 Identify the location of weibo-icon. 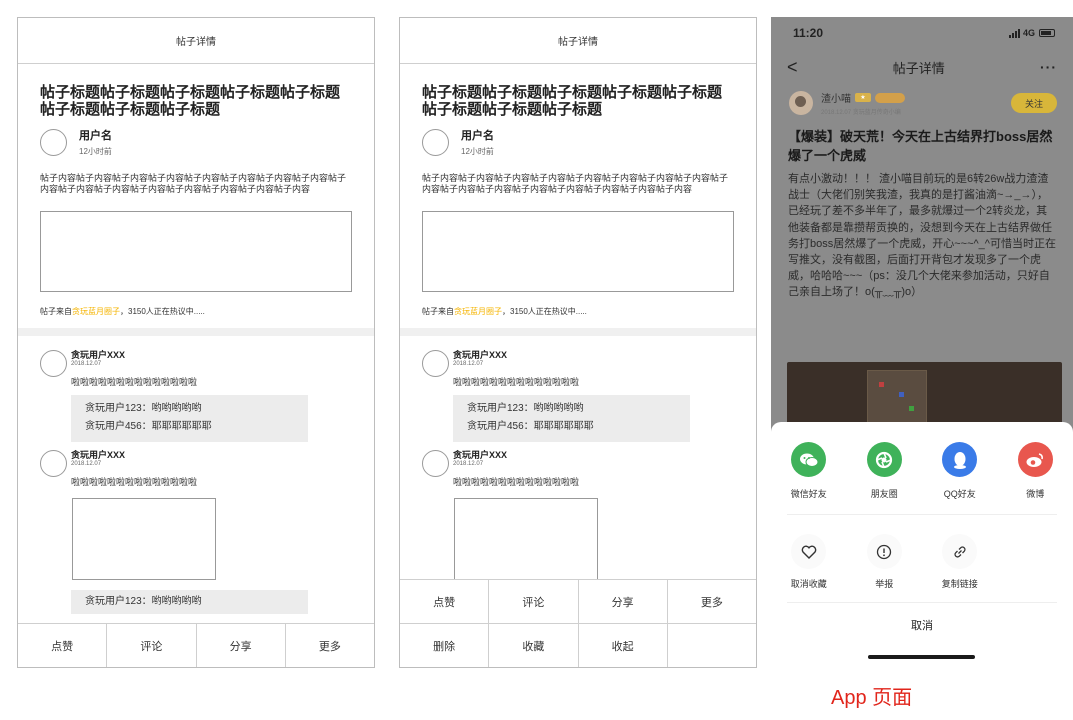
(1035, 459).